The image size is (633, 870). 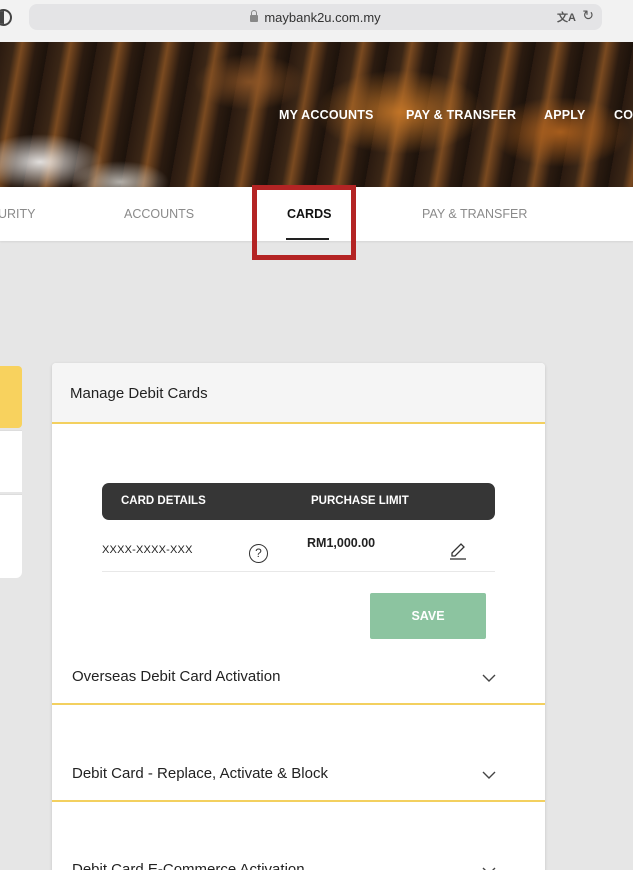 I want to click on lock-icon, so click(x=254, y=16).